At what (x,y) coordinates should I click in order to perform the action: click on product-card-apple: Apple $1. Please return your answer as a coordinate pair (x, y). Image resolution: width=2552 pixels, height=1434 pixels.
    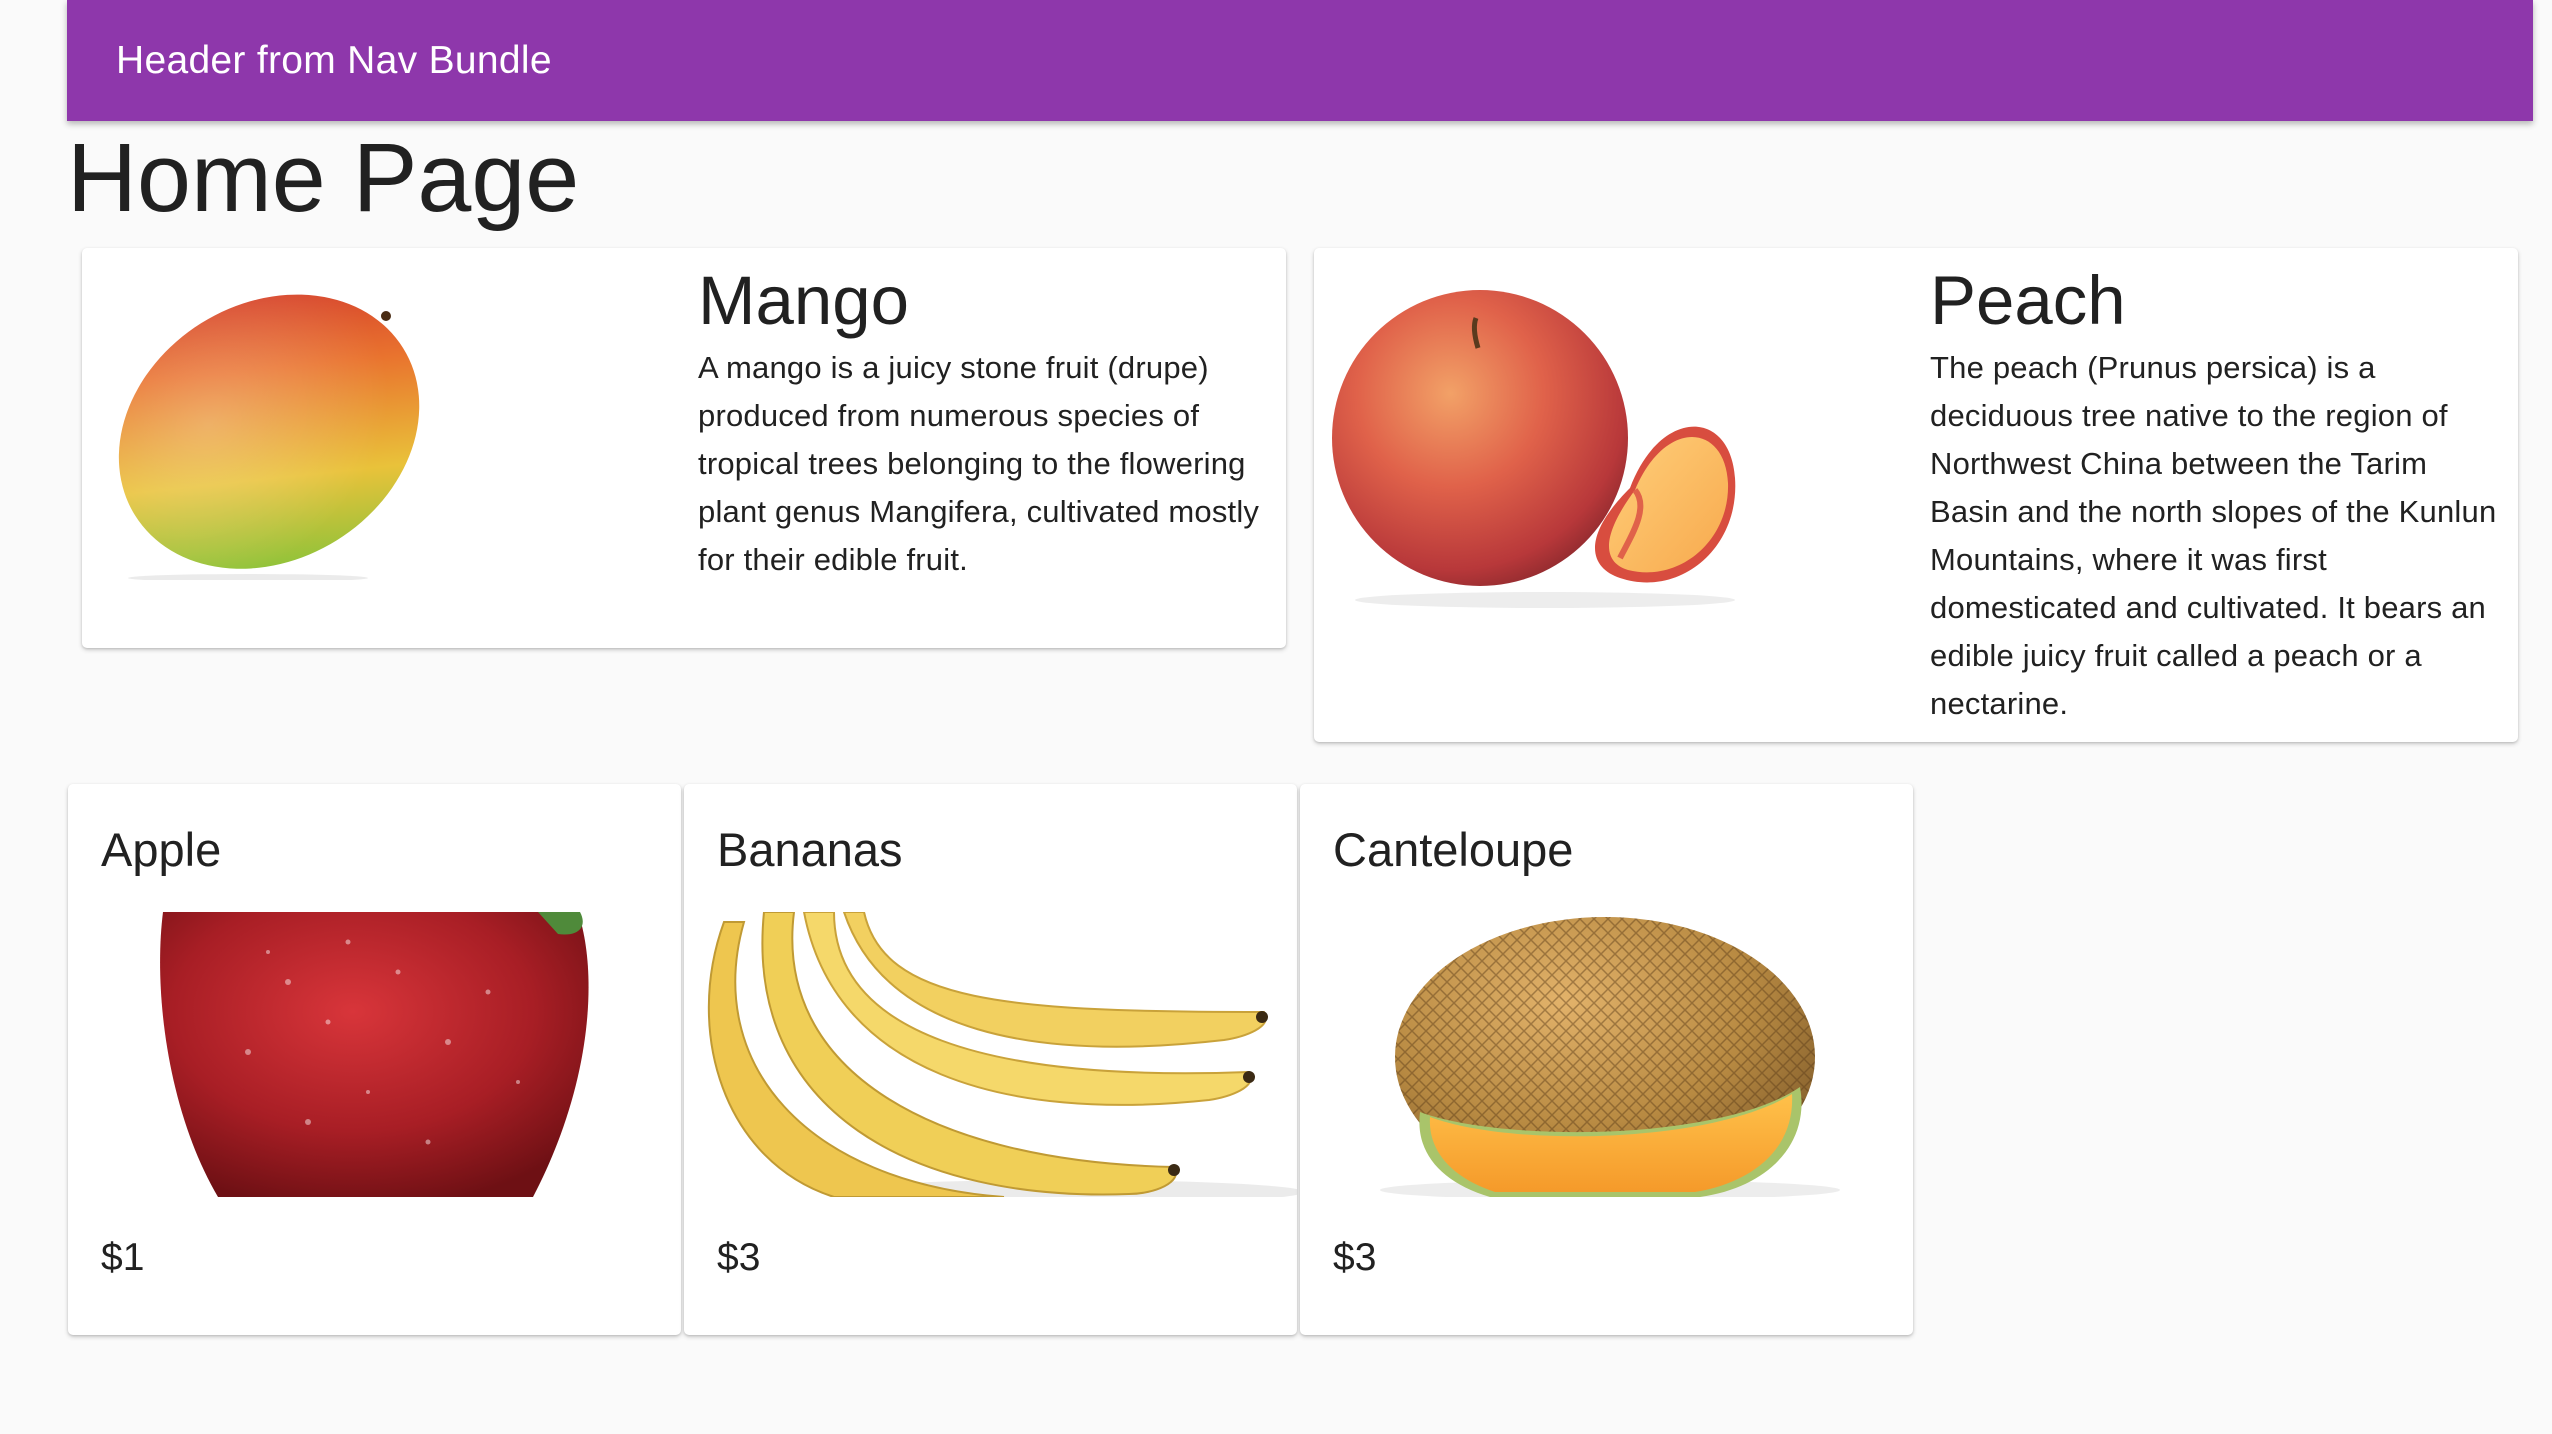
    Looking at the image, I should click on (374, 1059).